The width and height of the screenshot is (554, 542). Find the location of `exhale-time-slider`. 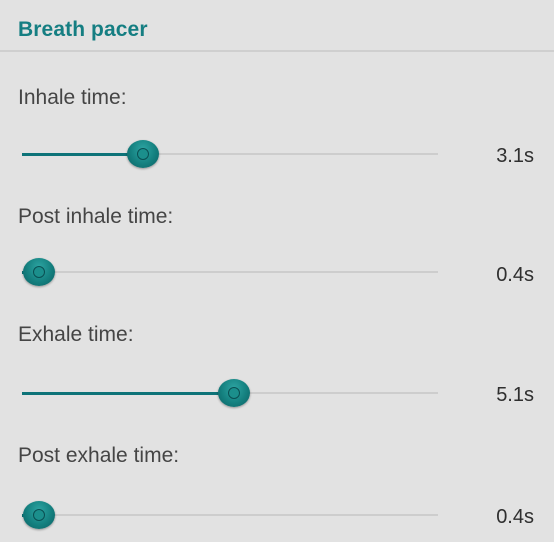

exhale-time-slider is located at coordinates (230, 393).